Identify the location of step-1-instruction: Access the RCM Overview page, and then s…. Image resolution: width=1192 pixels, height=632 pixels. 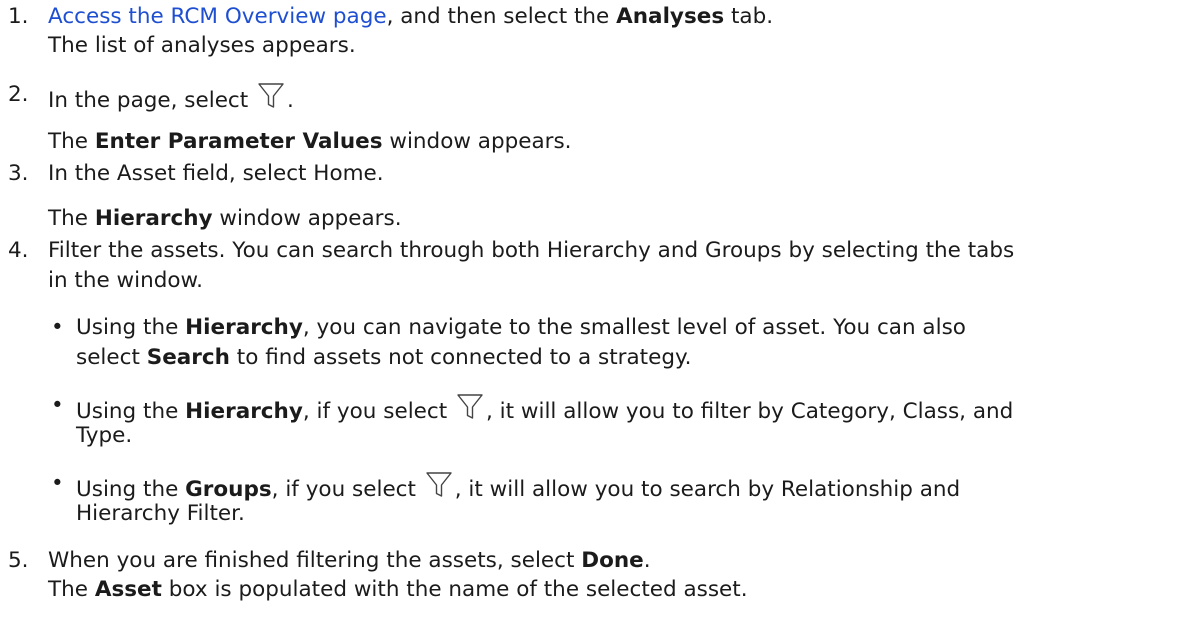
(411, 16).